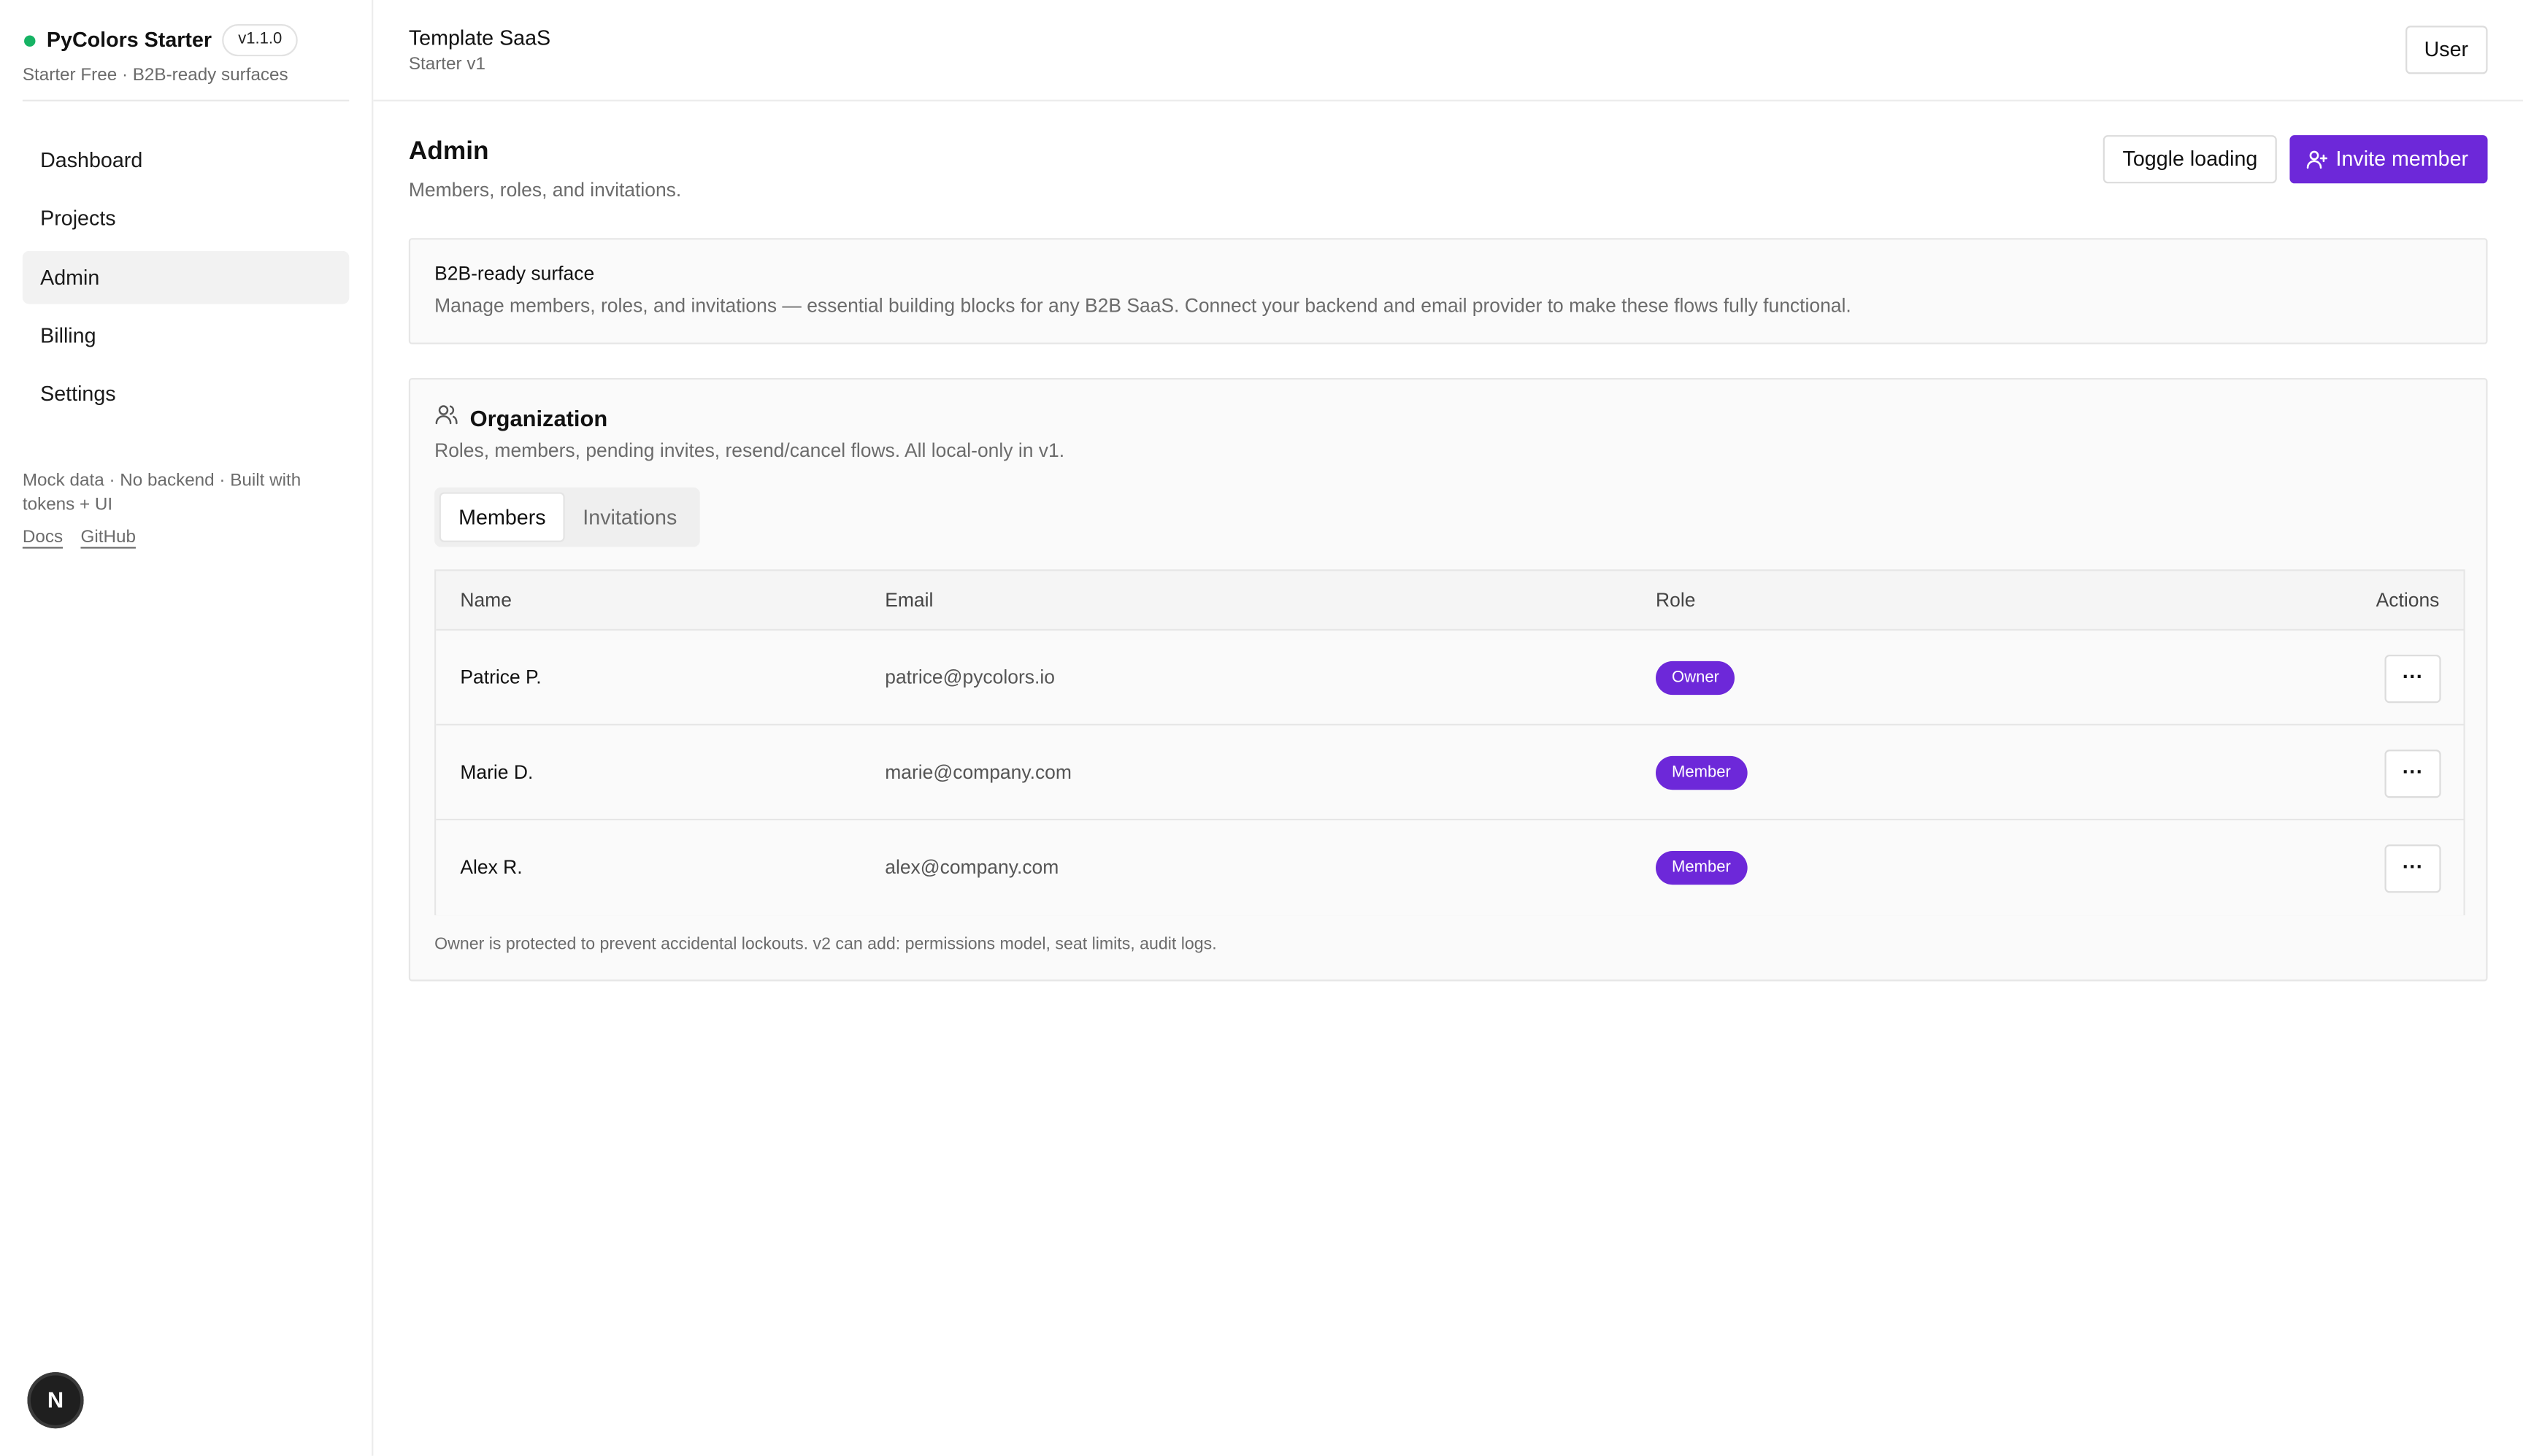 The image size is (2523, 1456). Describe the element at coordinates (909, 600) in the screenshot. I see `column-header-email: Email` at that location.